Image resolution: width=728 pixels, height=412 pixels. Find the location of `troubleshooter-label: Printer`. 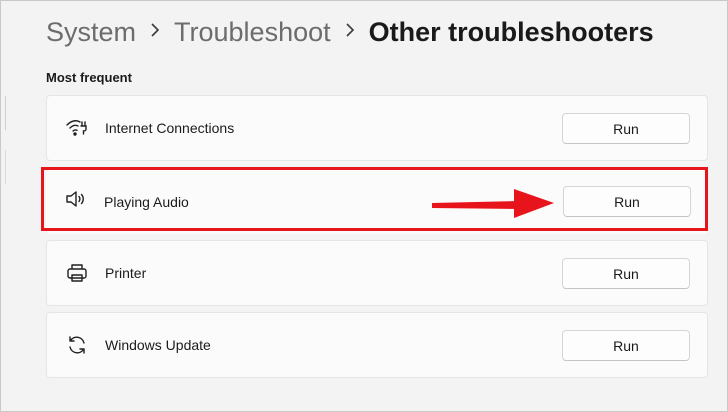

troubleshooter-label: Printer is located at coordinates (126, 273).